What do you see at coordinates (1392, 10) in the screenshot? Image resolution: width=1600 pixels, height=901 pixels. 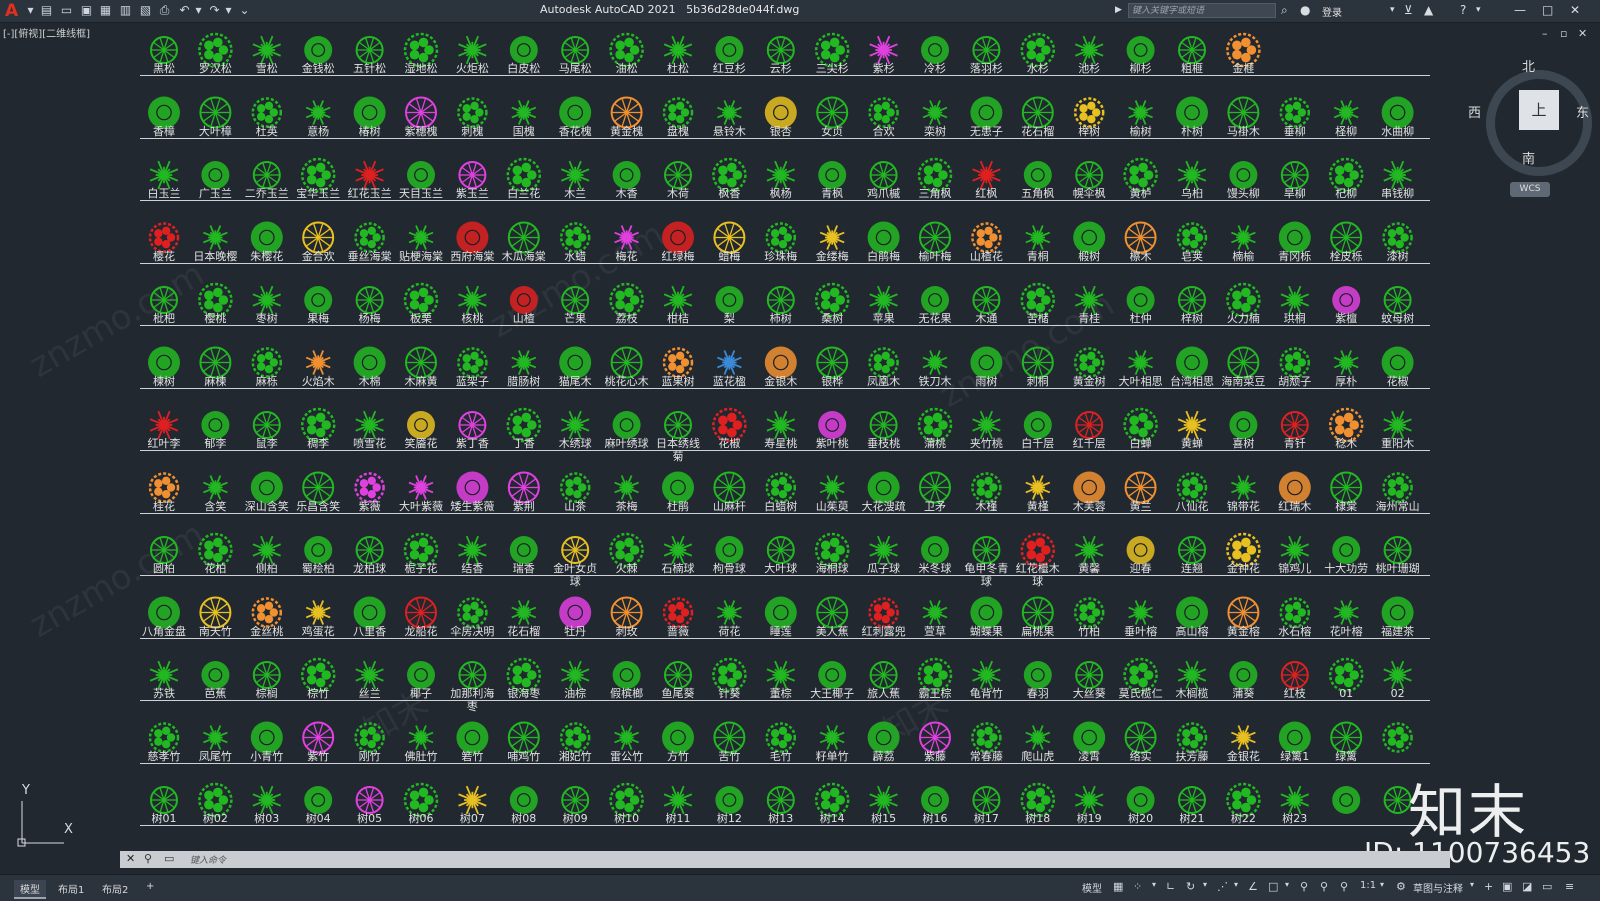 I see `login-dropdown-icon: ▾` at bounding box center [1392, 10].